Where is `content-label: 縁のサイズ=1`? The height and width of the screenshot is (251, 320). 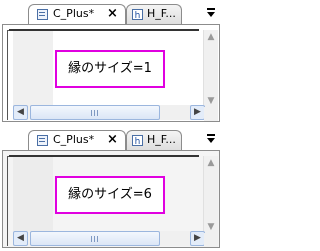
content-label: 縁のサイズ=1 is located at coordinates (110, 69).